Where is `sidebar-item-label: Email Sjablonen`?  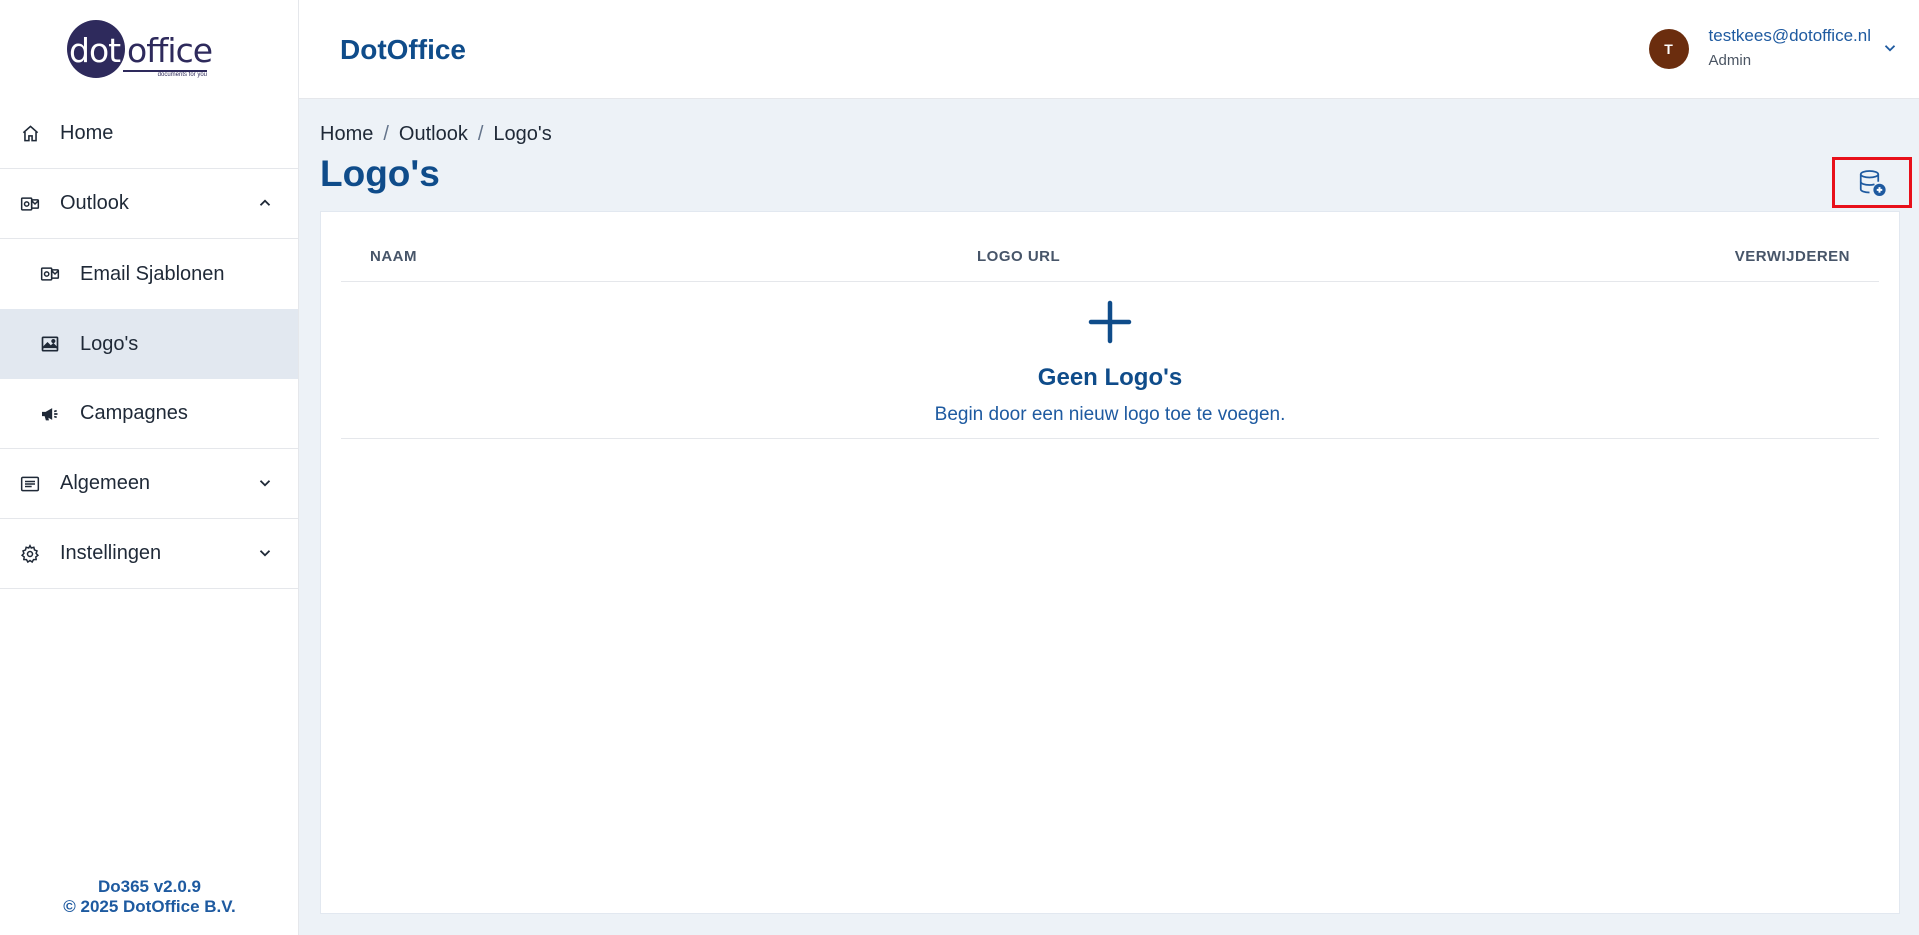 sidebar-item-label: Email Sjablonen is located at coordinates (152, 273).